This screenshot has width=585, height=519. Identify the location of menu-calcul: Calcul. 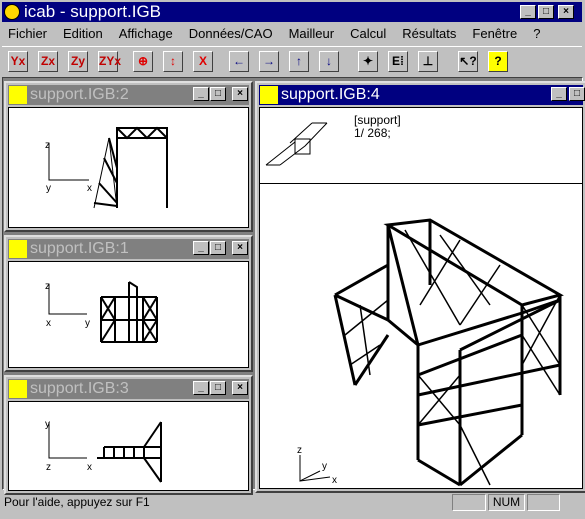
(368, 34).